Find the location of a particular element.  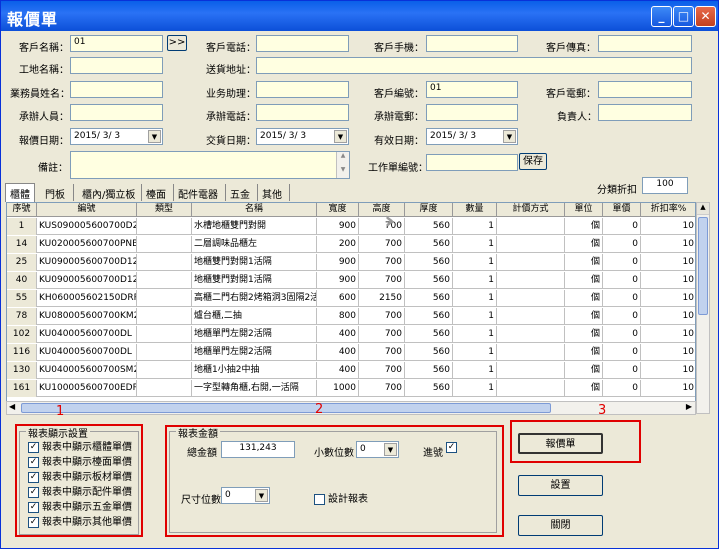

table-cell: KUS090005600700D2 is located at coordinates (87, 226).